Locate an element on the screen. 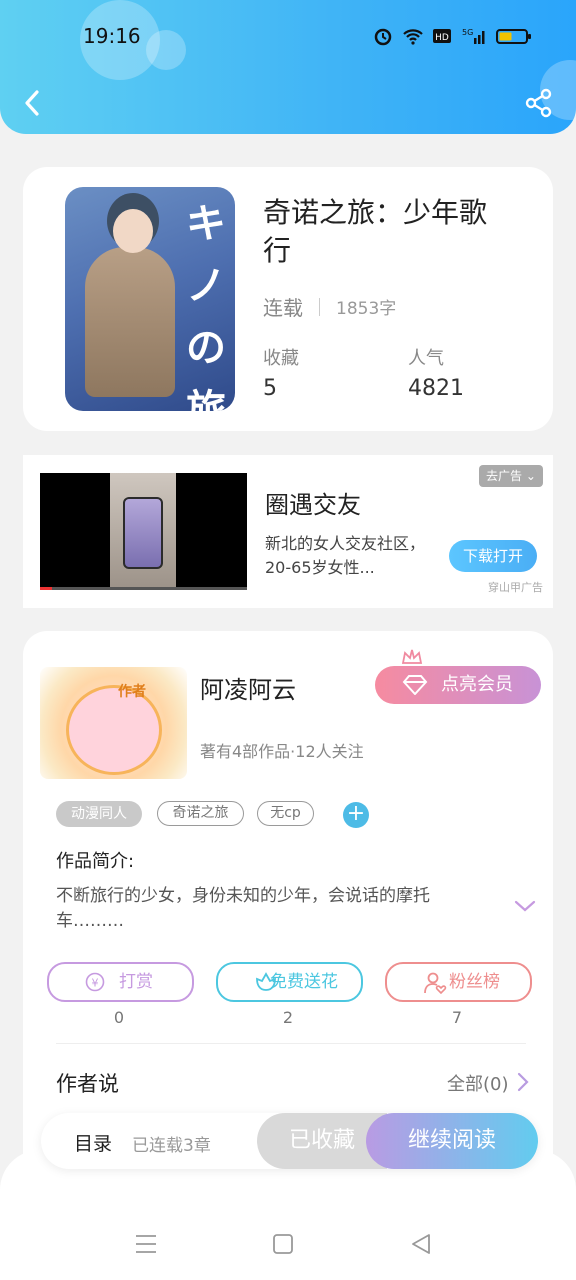 The image size is (576, 1280). author-say-title: 作者说 is located at coordinates (87, 1084).